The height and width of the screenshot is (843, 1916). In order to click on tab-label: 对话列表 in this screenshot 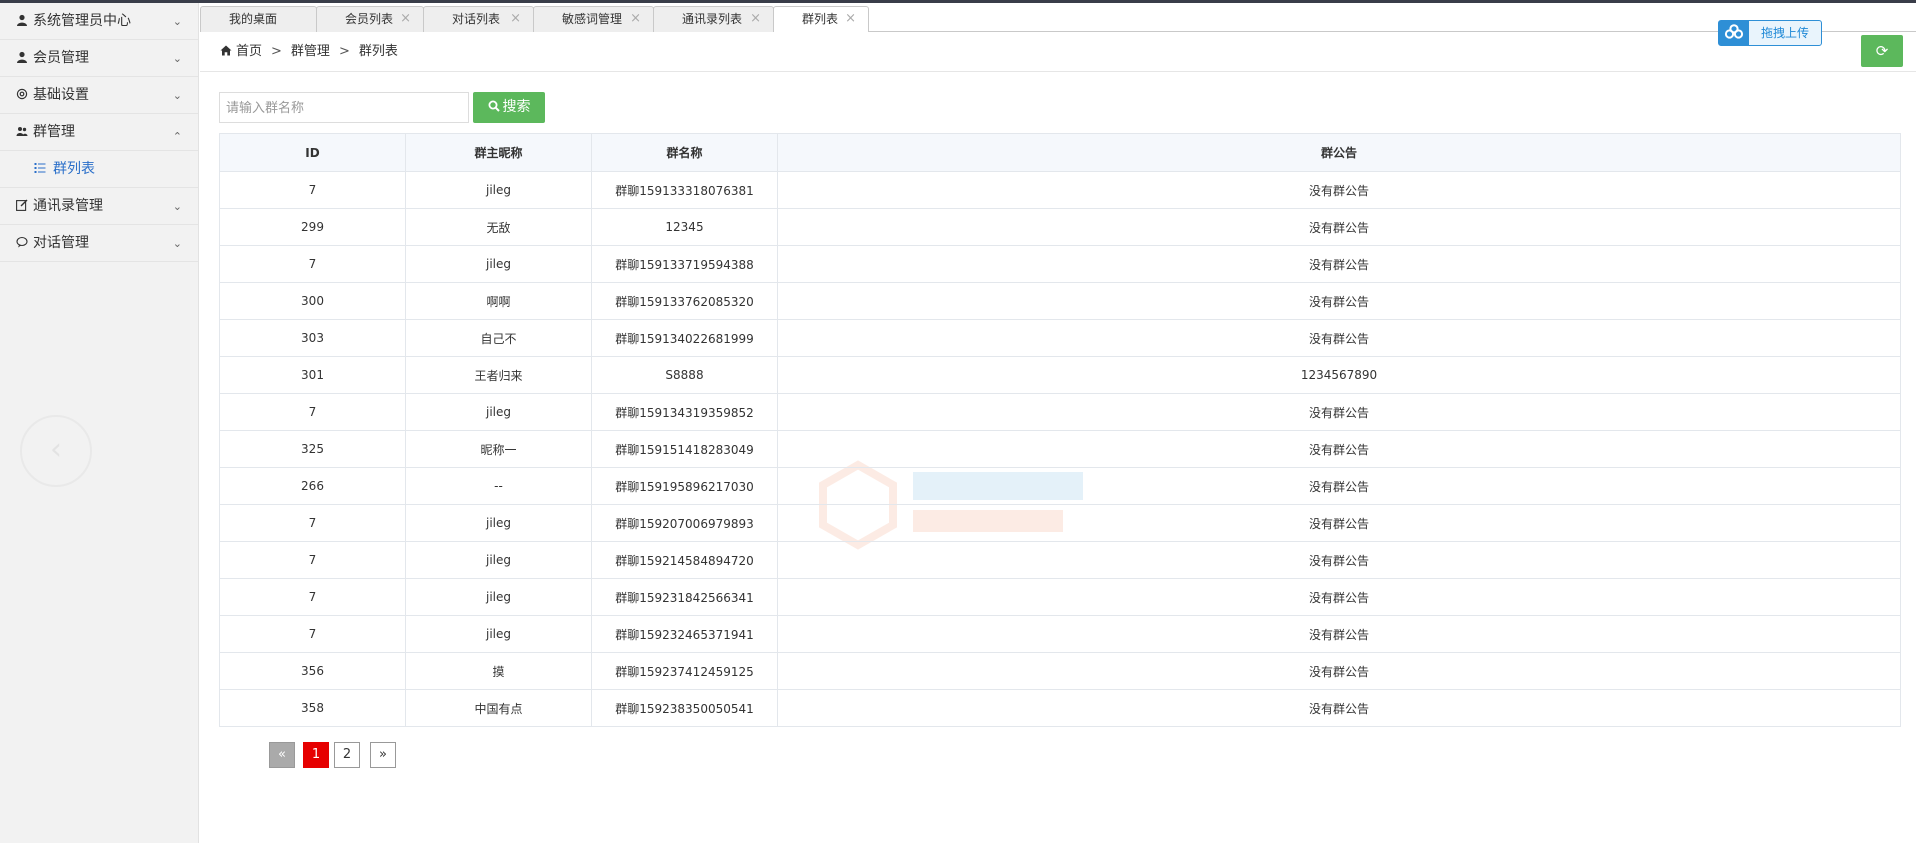, I will do `click(476, 19)`.